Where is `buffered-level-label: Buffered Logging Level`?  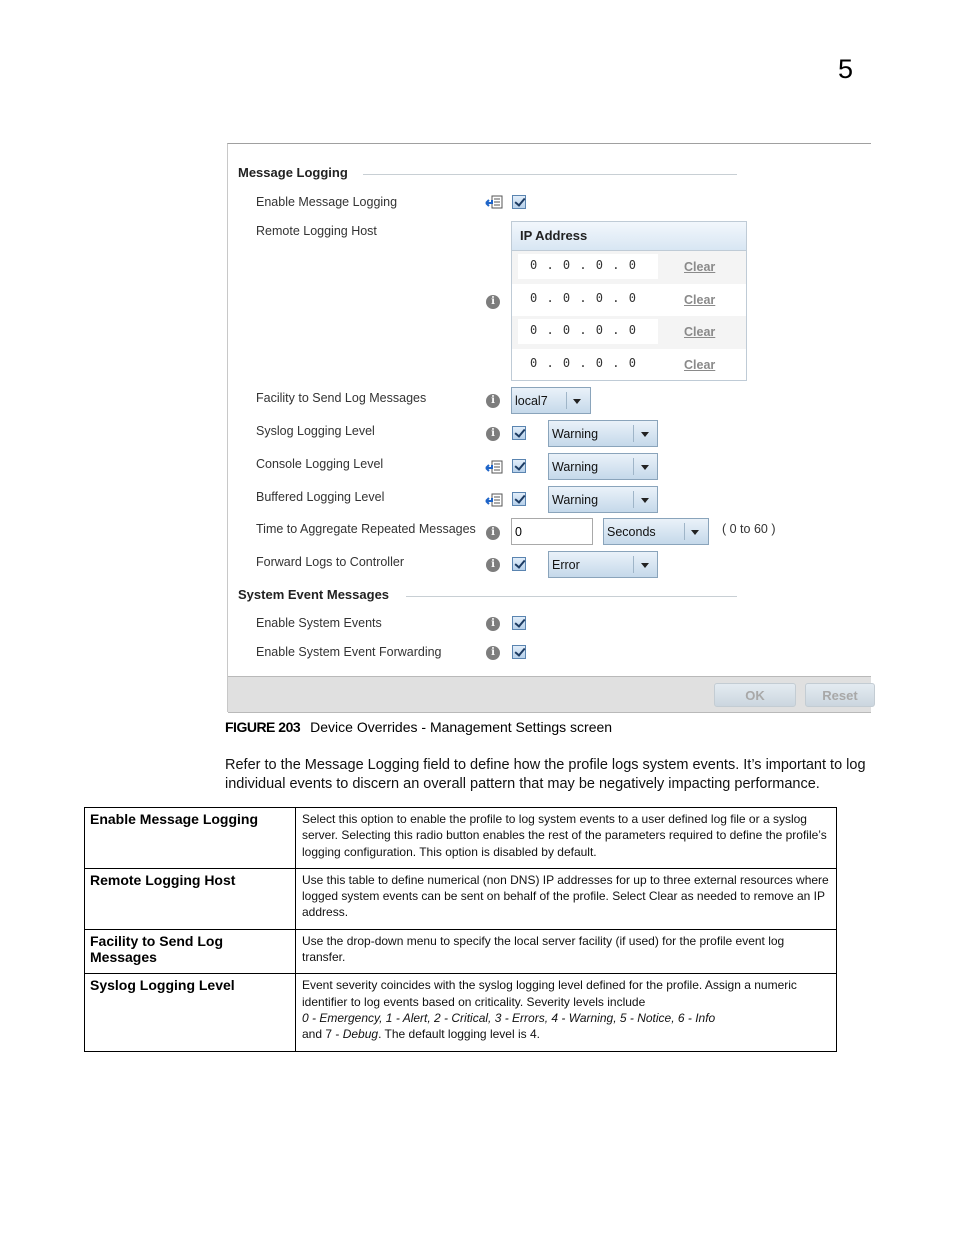
buffered-level-label: Buffered Logging Level is located at coordinates (320, 497).